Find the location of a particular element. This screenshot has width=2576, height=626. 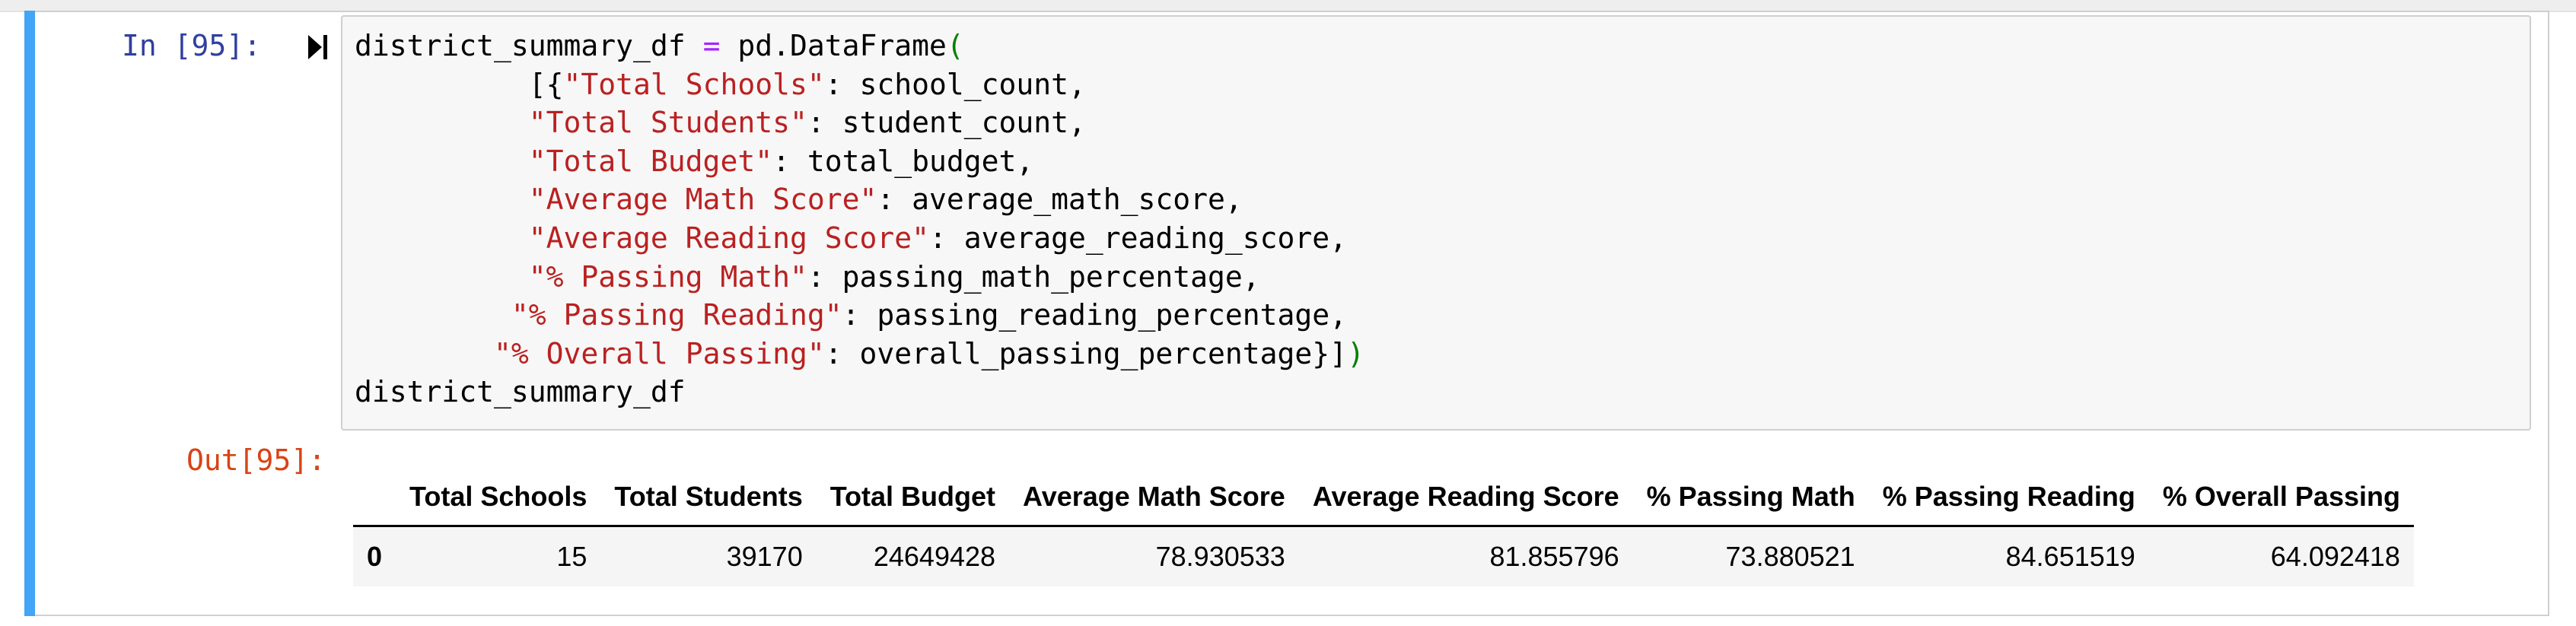

code-line: "Total Budget": total_budget, is located at coordinates (694, 162).